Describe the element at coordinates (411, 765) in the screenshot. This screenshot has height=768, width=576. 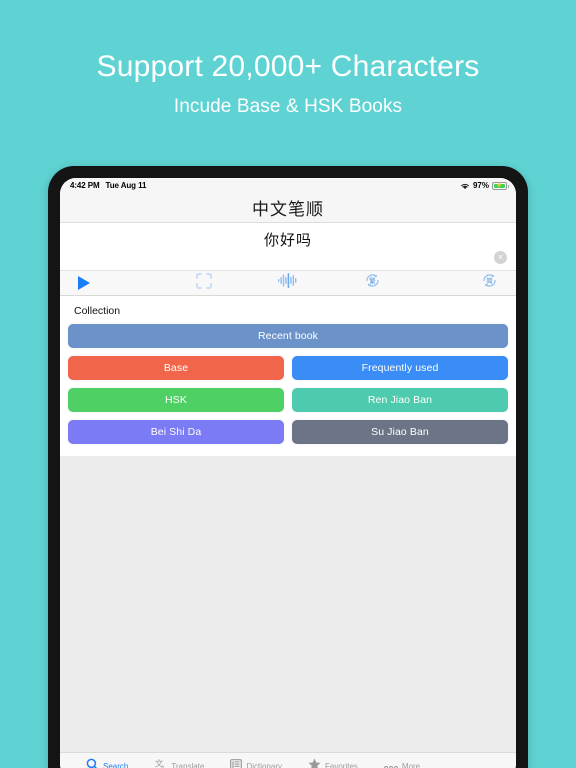
I see `tab-label: More` at that location.